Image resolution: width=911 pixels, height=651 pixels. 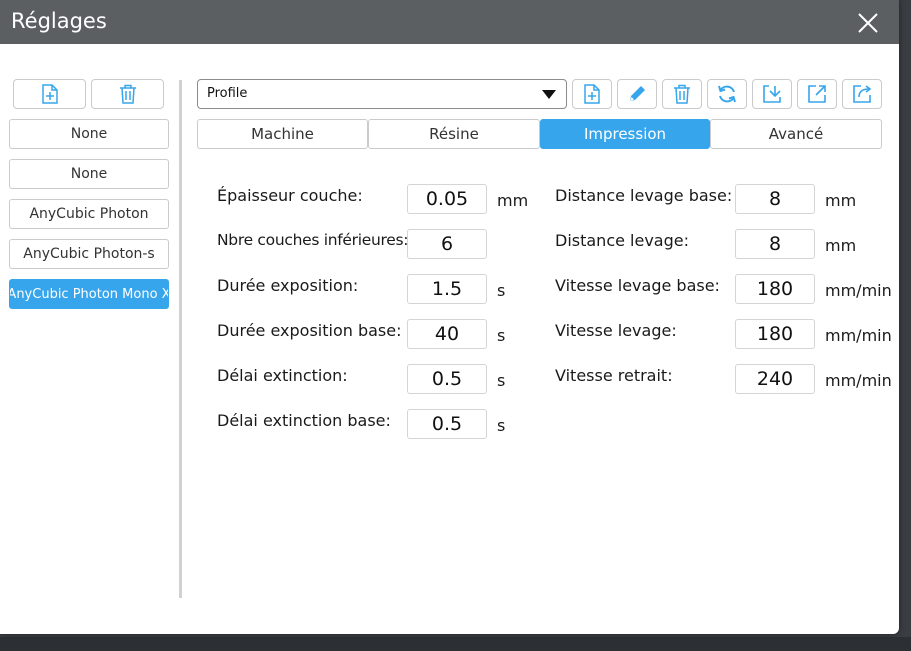 I want to click on refresh-profile-button, so click(x=727, y=94).